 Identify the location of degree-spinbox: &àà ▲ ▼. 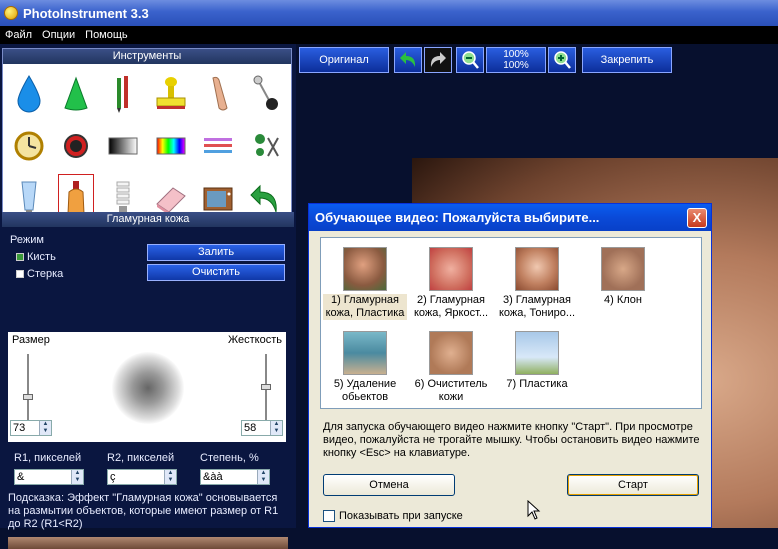
(235, 477).